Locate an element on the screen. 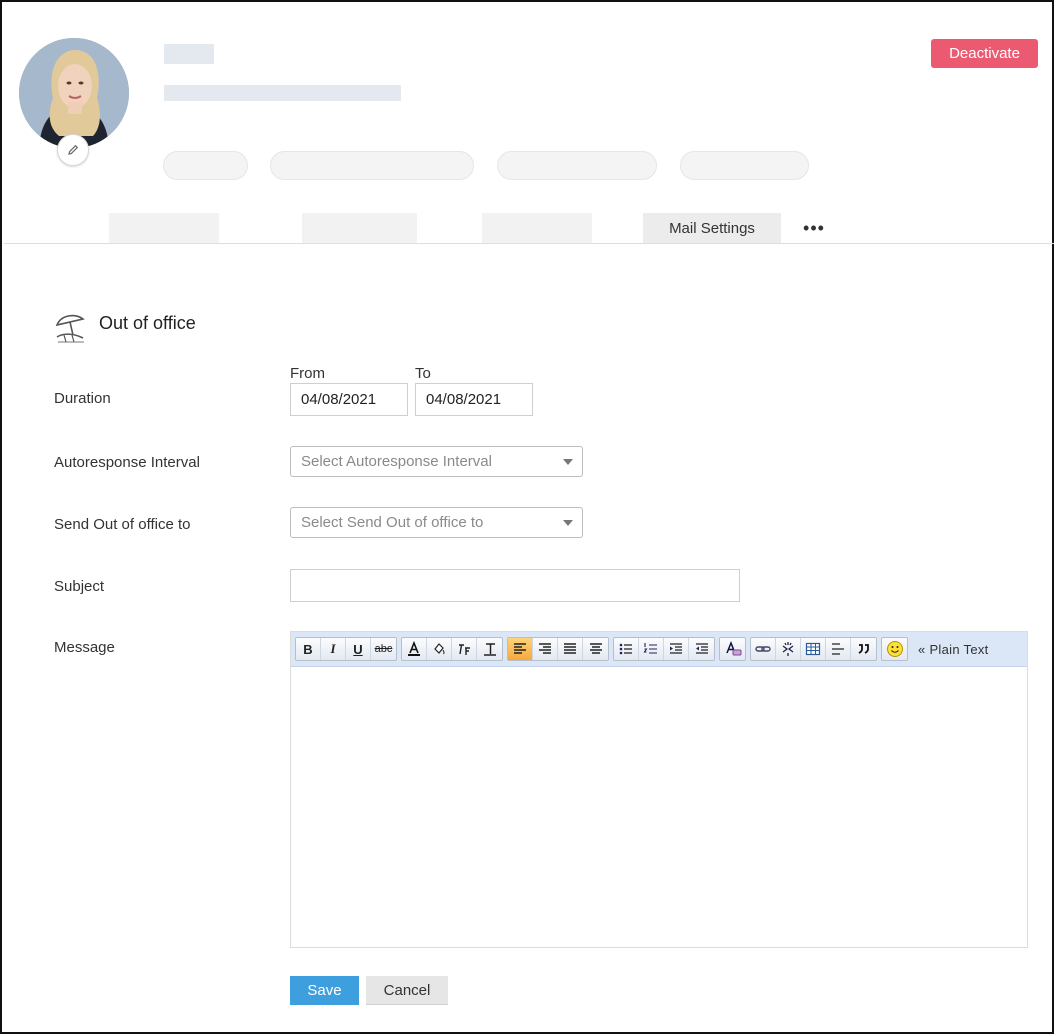 This screenshot has height=1034, width=1054. edit-avatar-button is located at coordinates (73, 150).